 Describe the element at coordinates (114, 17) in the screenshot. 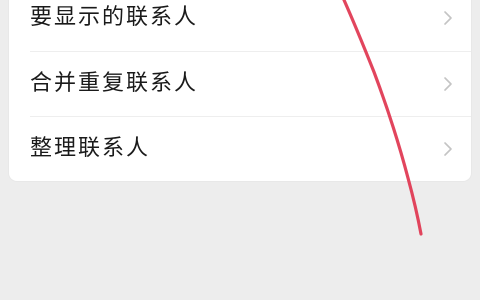

I see `list-item-label: 要显示的联系人` at that location.